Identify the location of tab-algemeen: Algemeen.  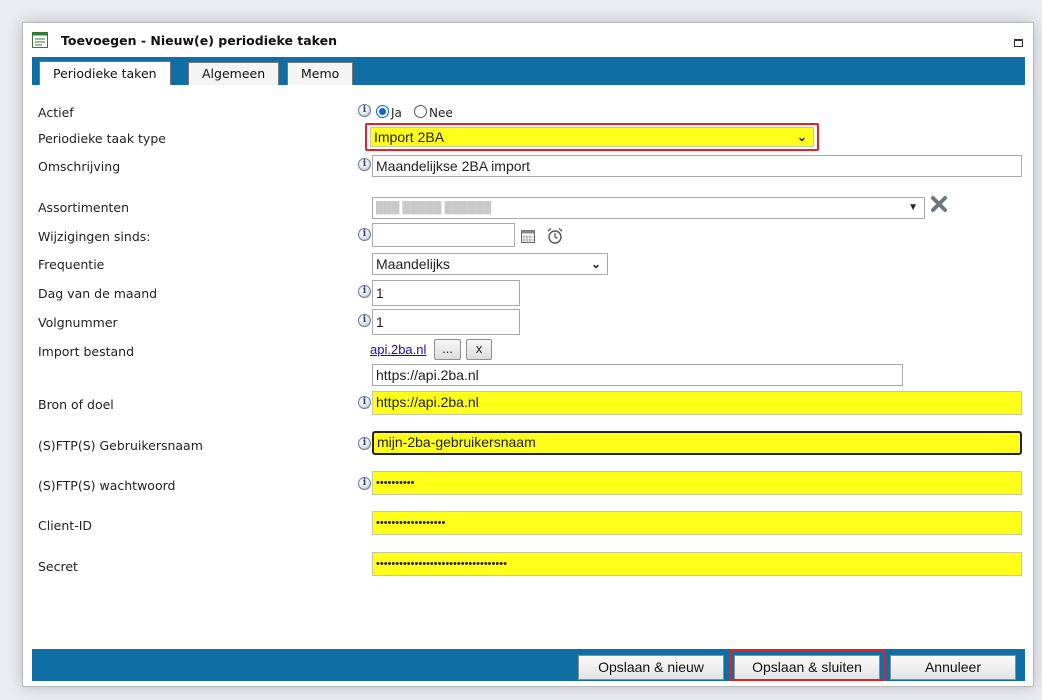
(234, 73).